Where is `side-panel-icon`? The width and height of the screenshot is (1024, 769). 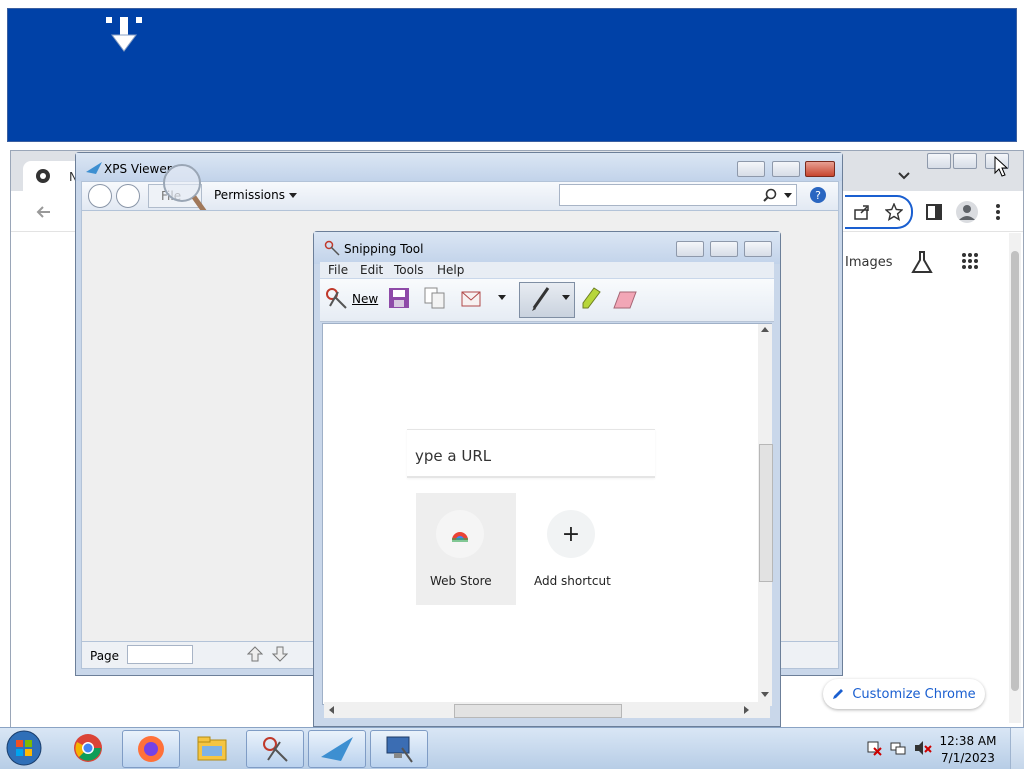 side-panel-icon is located at coordinates (934, 212).